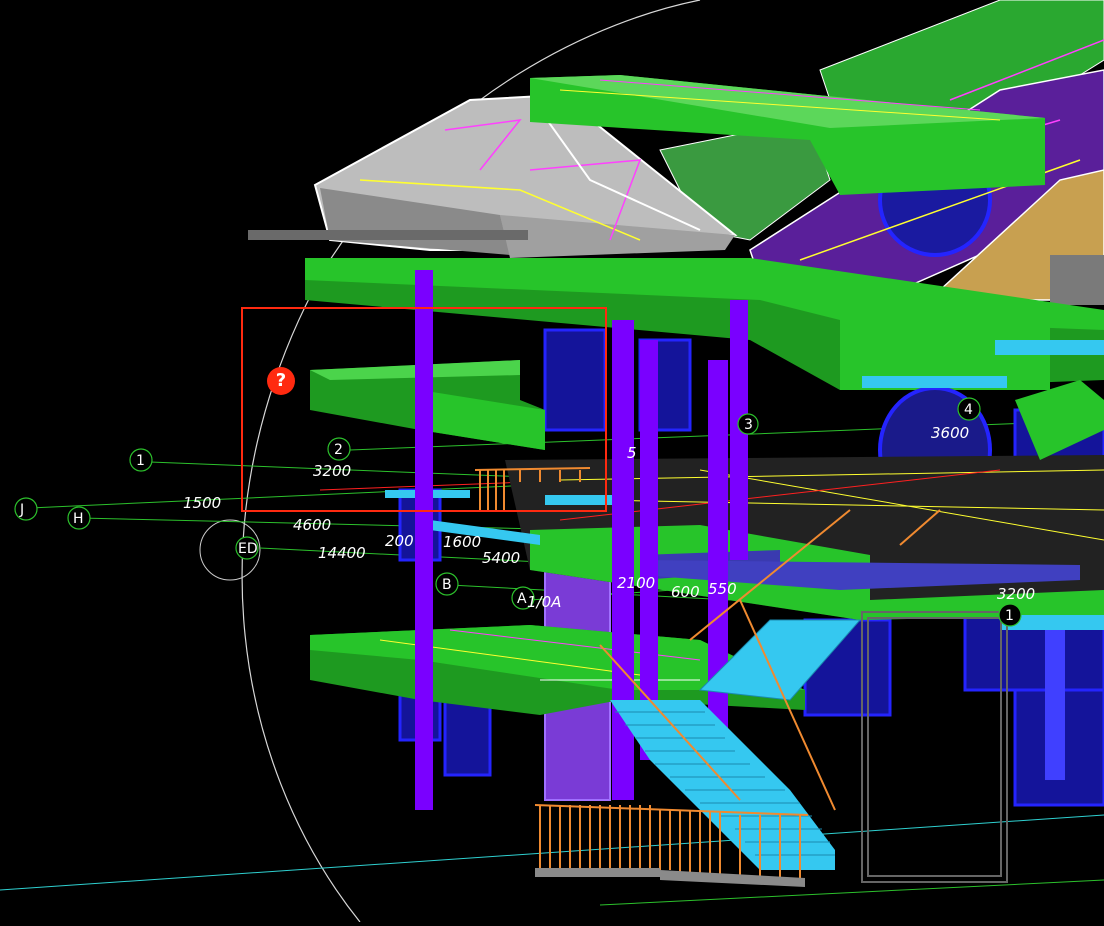 The width and height of the screenshot is (1104, 926). What do you see at coordinates (26, 509) in the screenshot?
I see `grid-bubble-J` at bounding box center [26, 509].